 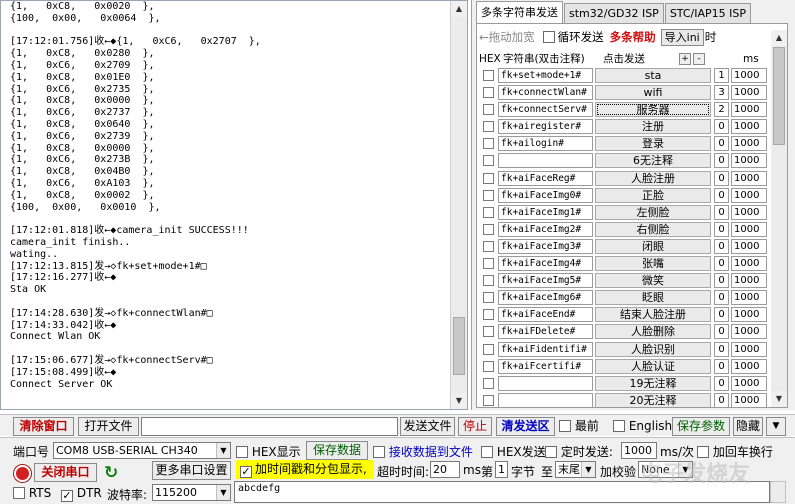 What do you see at coordinates (653, 127) in the screenshot?
I see `row-send-button: 注册` at bounding box center [653, 127].